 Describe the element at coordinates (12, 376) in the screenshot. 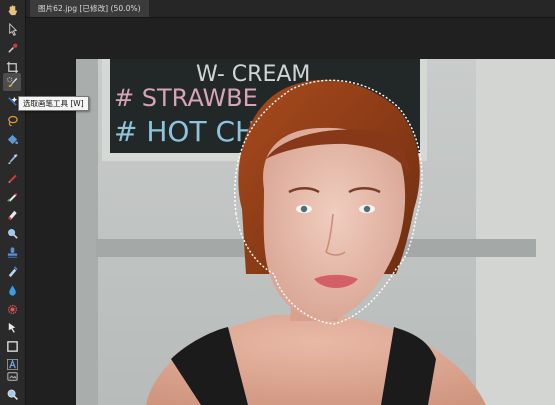

I see `view-icon` at that location.